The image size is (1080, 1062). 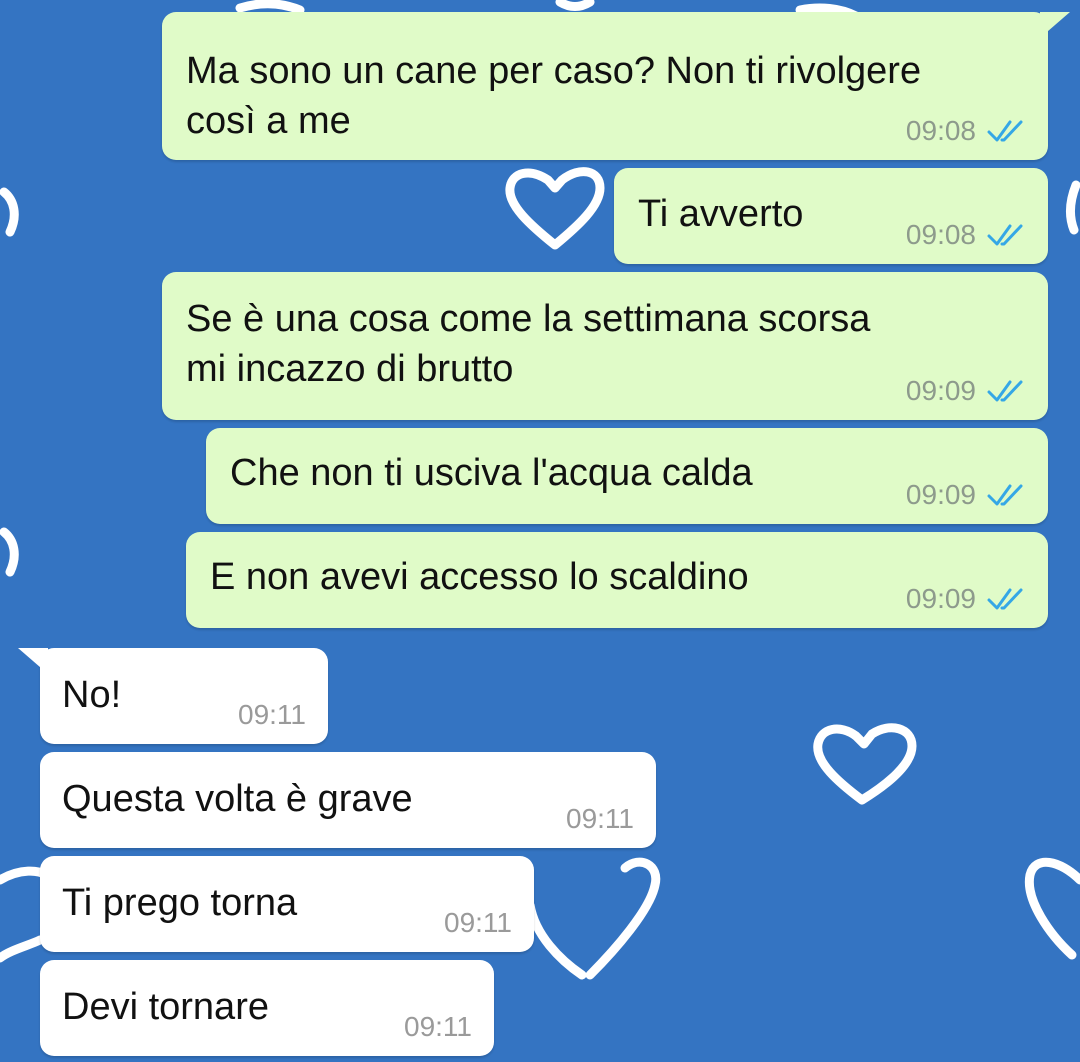 What do you see at coordinates (350, 369) in the screenshot?
I see `message-text-line: mi incazzo di brutto` at bounding box center [350, 369].